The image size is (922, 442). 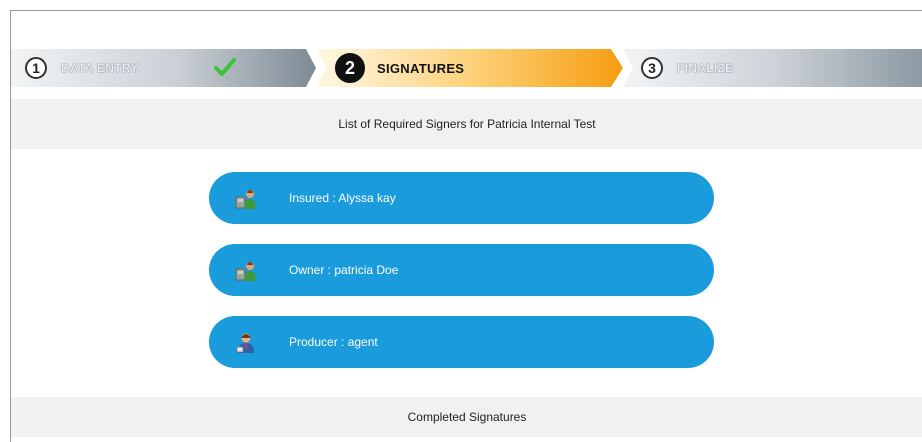 I want to click on step-data-entry: 1 DATA ENTRY, so click(x=82, y=68).